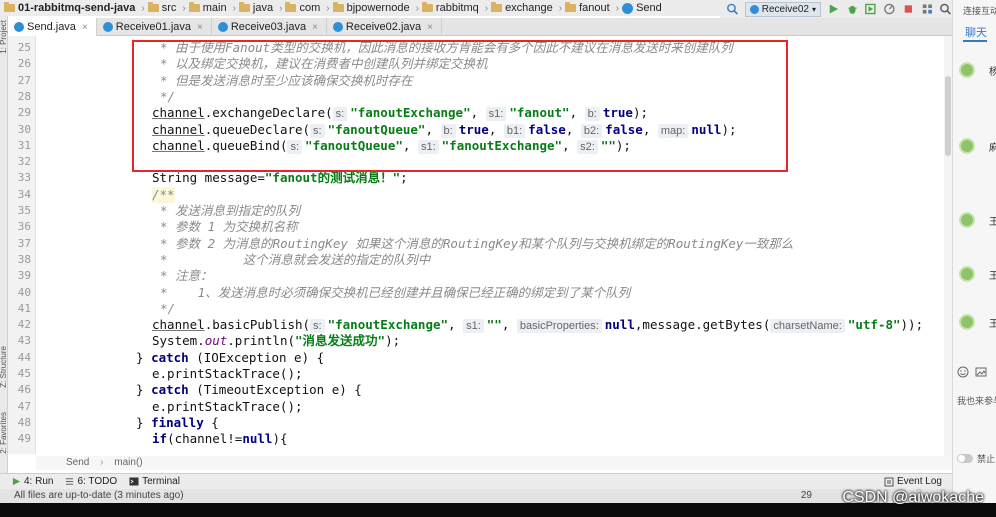 This screenshot has height=517, width=996. What do you see at coordinates (976, 32) in the screenshot?
I see `tab-chat: 聊天` at bounding box center [976, 32].